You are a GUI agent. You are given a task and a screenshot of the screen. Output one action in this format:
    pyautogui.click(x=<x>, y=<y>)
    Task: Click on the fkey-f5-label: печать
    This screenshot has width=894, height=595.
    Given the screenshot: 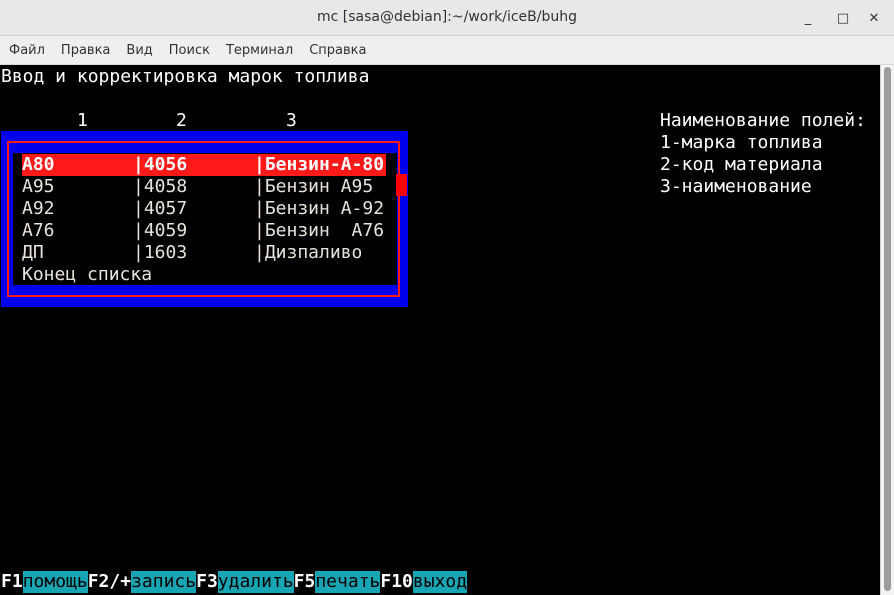 What is the action you would take?
    pyautogui.click(x=348, y=582)
    